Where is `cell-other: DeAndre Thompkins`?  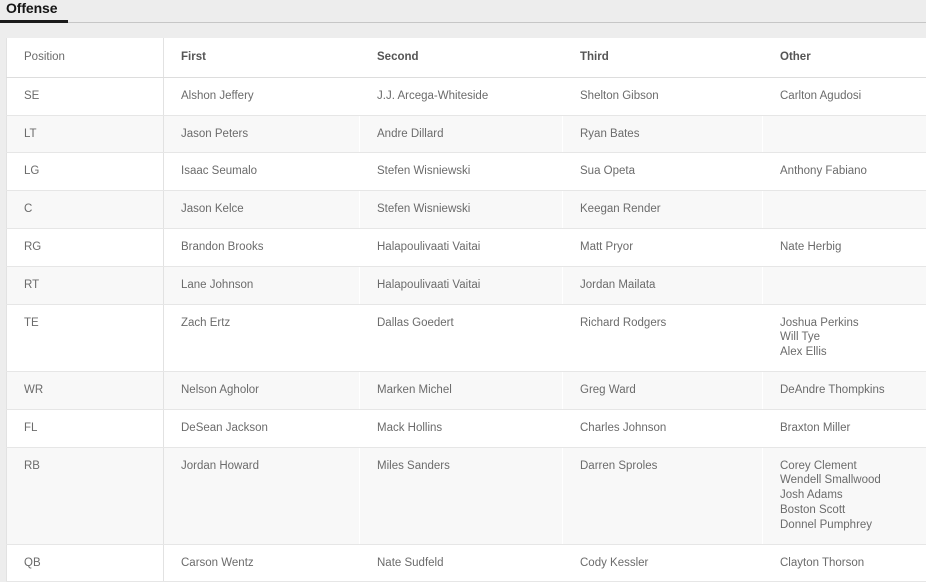 cell-other: DeAndre Thompkins is located at coordinates (844, 390).